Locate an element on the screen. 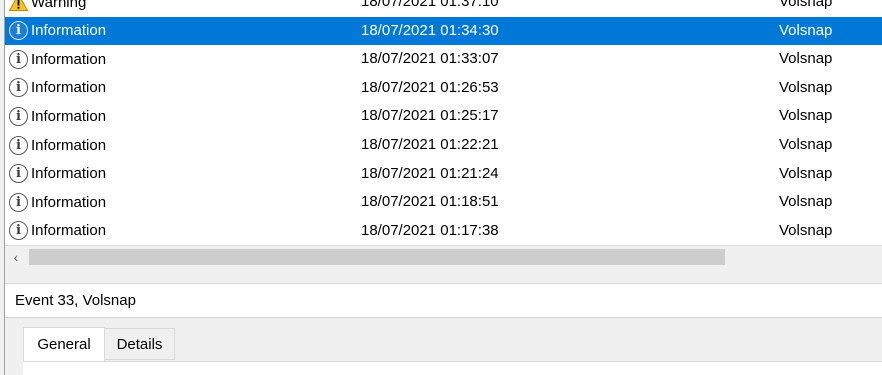  level-text: Warning is located at coordinates (59, 5).